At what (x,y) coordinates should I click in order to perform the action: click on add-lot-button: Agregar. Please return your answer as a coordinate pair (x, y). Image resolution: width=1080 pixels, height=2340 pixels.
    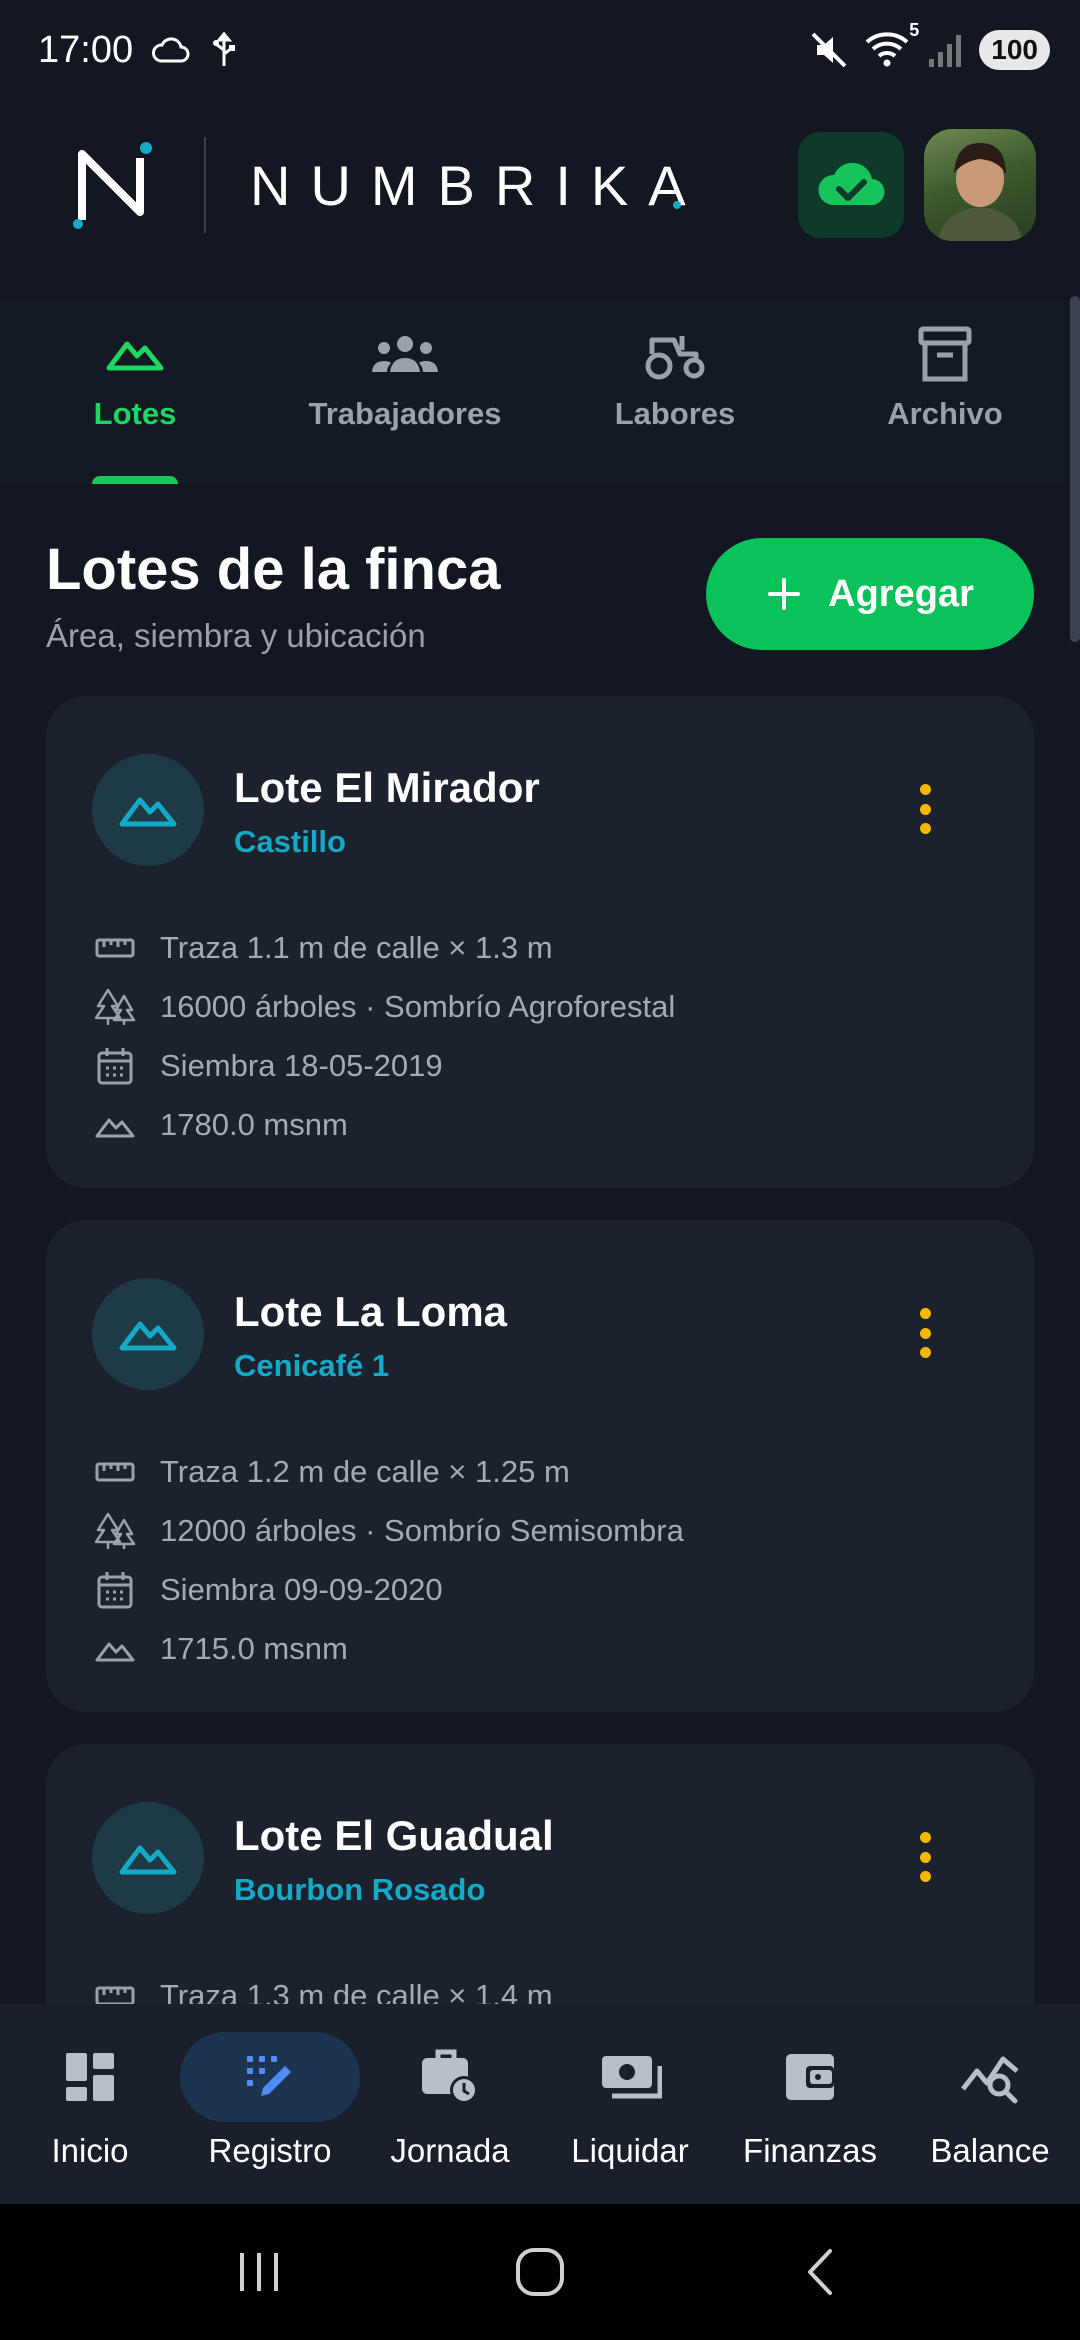
    Looking at the image, I should click on (870, 594).